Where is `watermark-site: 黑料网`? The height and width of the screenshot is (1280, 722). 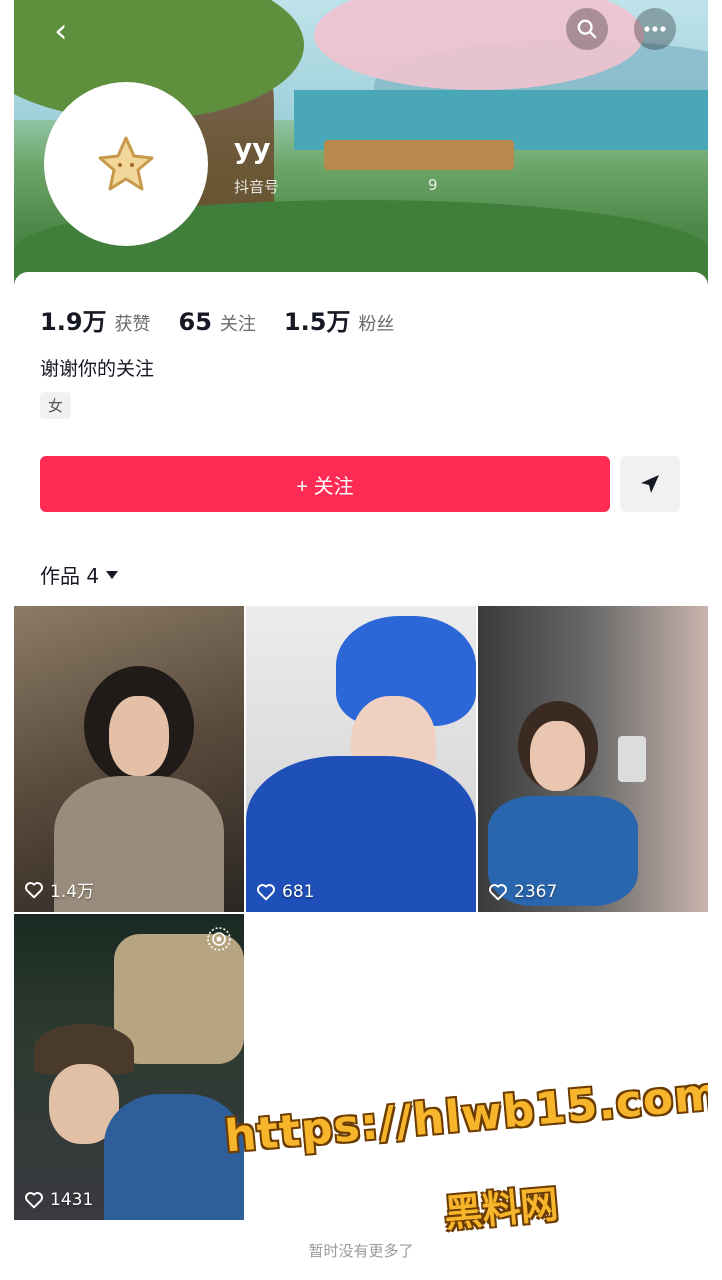 watermark-site: 黑料网 is located at coordinates (501, 1209).